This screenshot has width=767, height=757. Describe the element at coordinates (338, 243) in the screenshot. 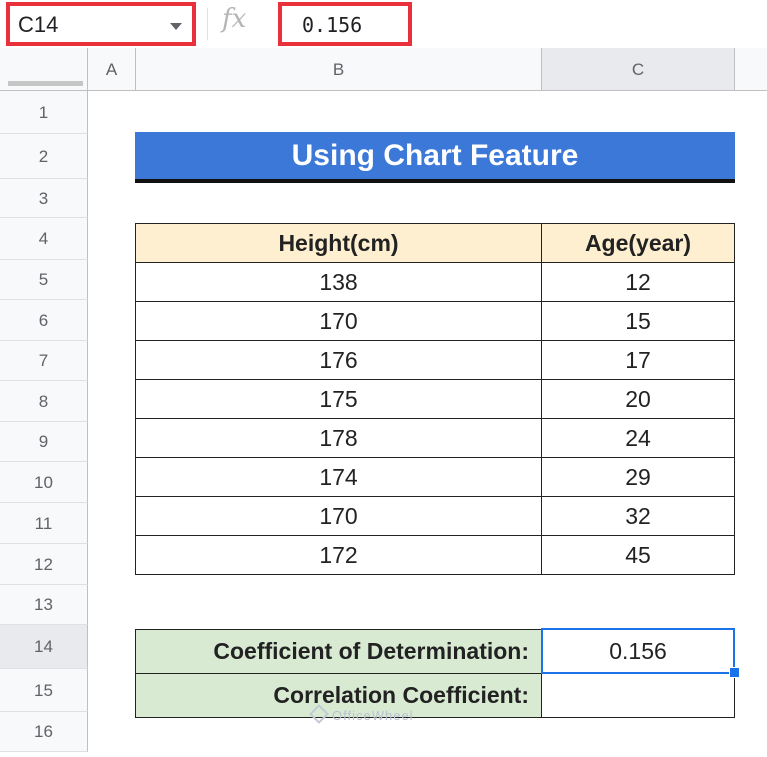

I see `header-height: Height(cm)` at that location.